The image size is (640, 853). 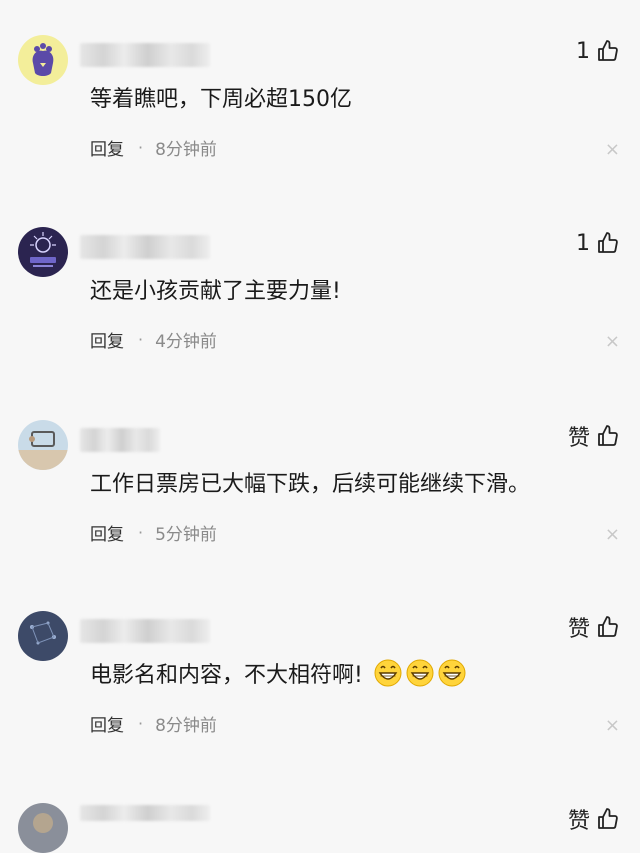 What do you see at coordinates (153, 532) in the screenshot?
I see `comment-meta: 回复 · 5分钟前` at bounding box center [153, 532].